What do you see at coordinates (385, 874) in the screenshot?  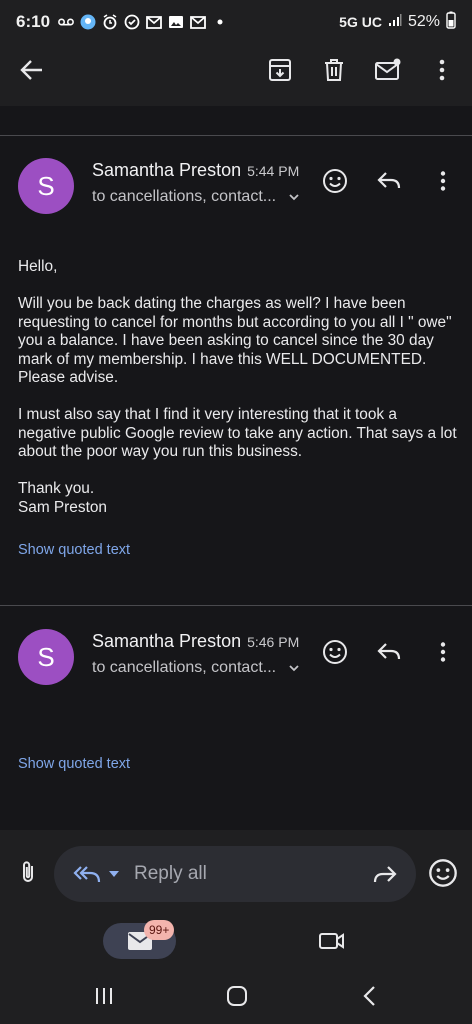 I see `forward-icon` at bounding box center [385, 874].